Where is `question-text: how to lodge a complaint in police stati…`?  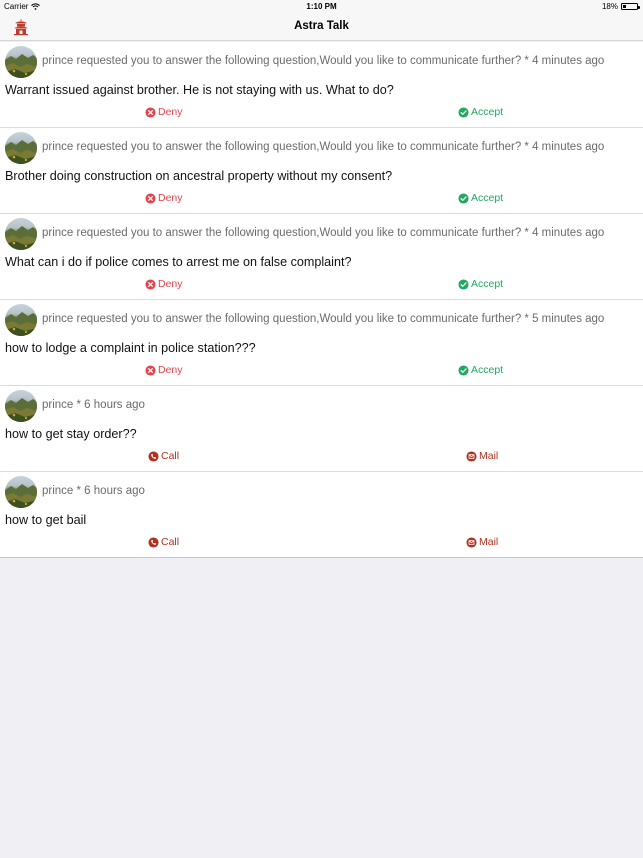
question-text: how to lodge a complaint in police stati… is located at coordinates (130, 348).